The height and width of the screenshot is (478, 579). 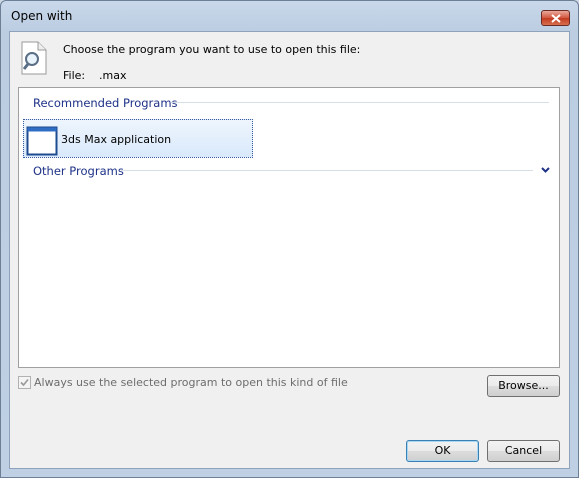 I want to click on program-item-label: 3ds Max application, so click(x=116, y=139).